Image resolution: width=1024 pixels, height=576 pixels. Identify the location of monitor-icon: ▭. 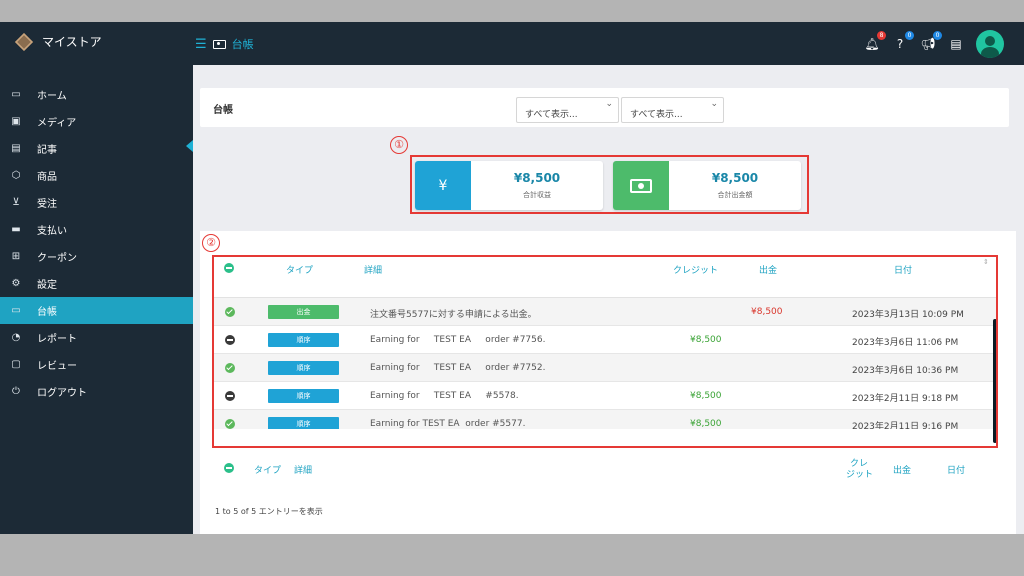
(16, 94).